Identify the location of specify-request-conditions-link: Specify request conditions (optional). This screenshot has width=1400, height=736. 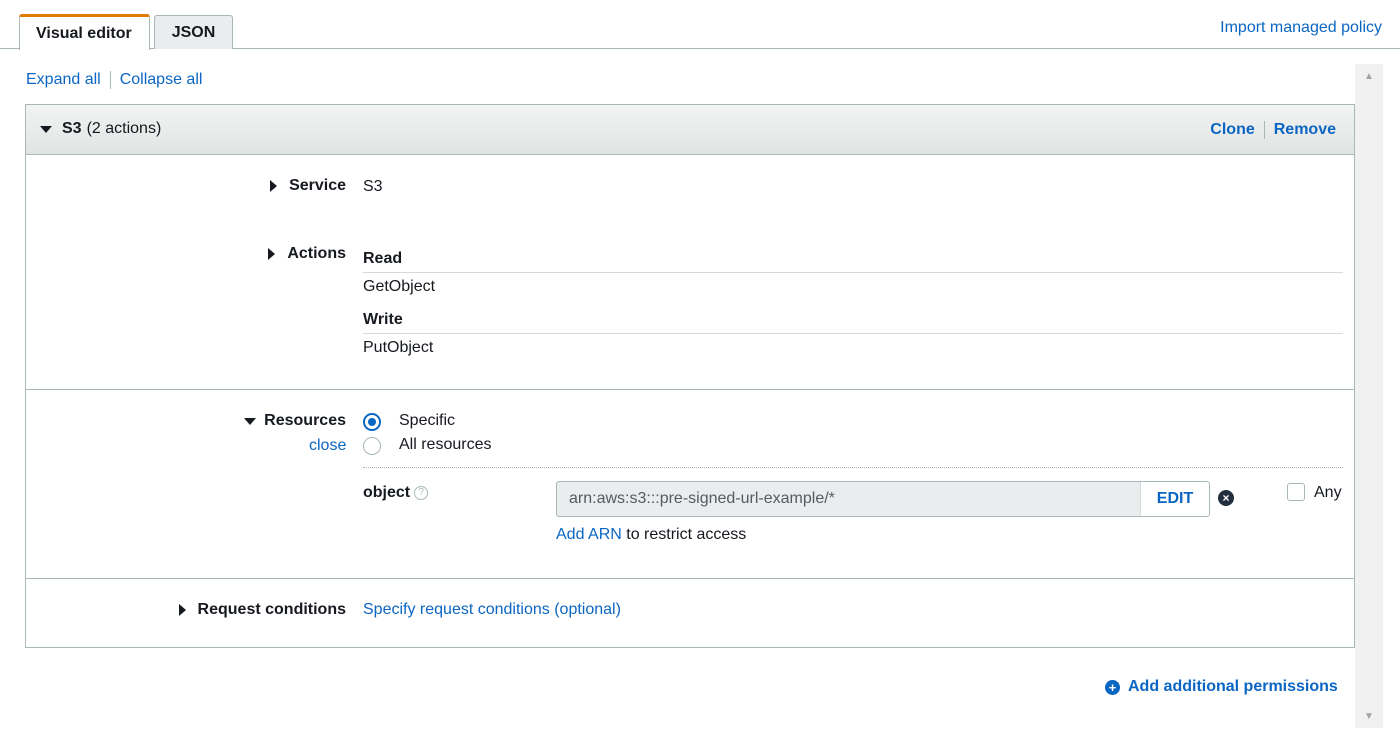
(492, 610).